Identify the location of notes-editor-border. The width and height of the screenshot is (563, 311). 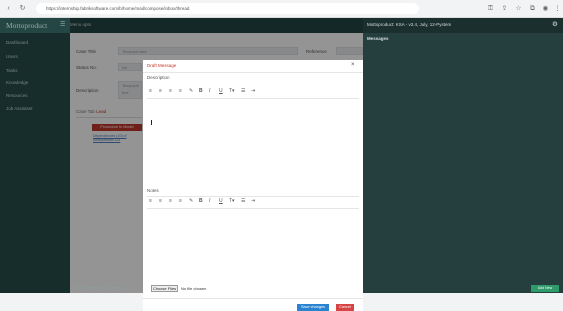
(253, 208).